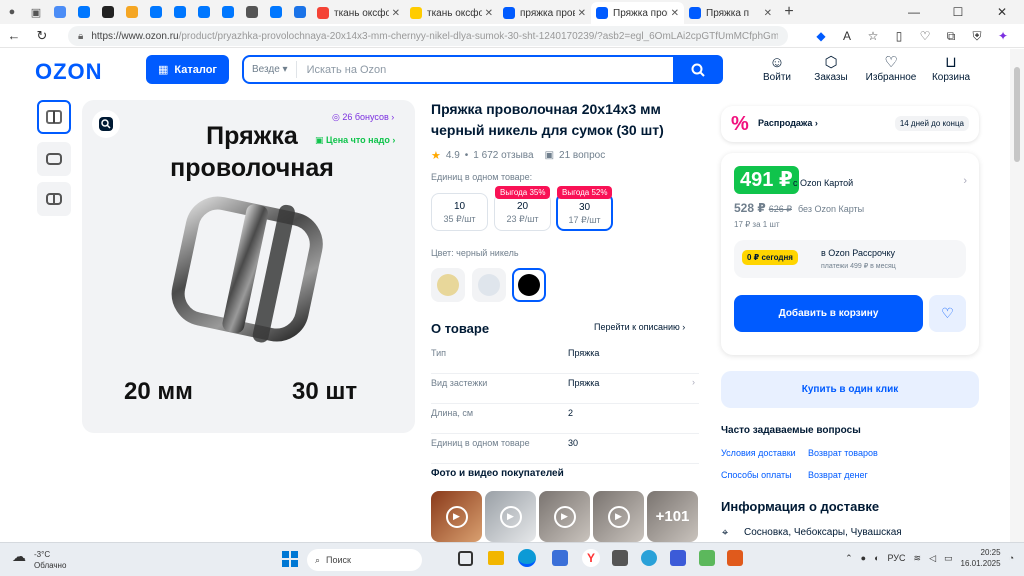 The height and width of the screenshot is (576, 1024). What do you see at coordinates (831, 68) in the screenshot?
I see `header-box-button: ⬡ Заказы` at bounding box center [831, 68].